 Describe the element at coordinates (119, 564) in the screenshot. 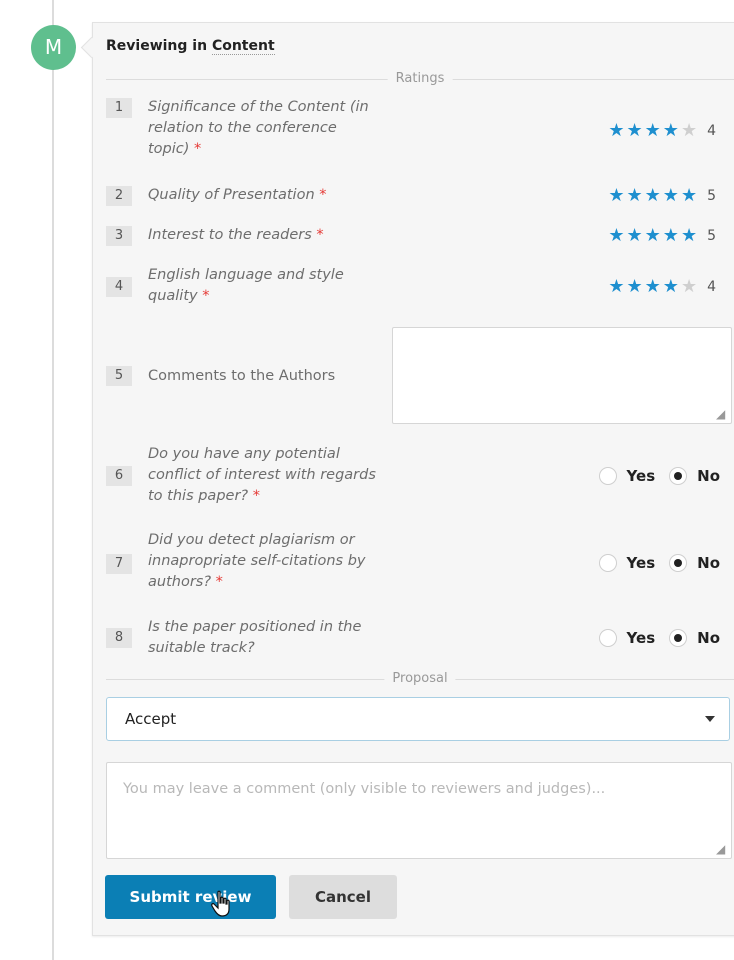

I see `question-number: 7` at that location.